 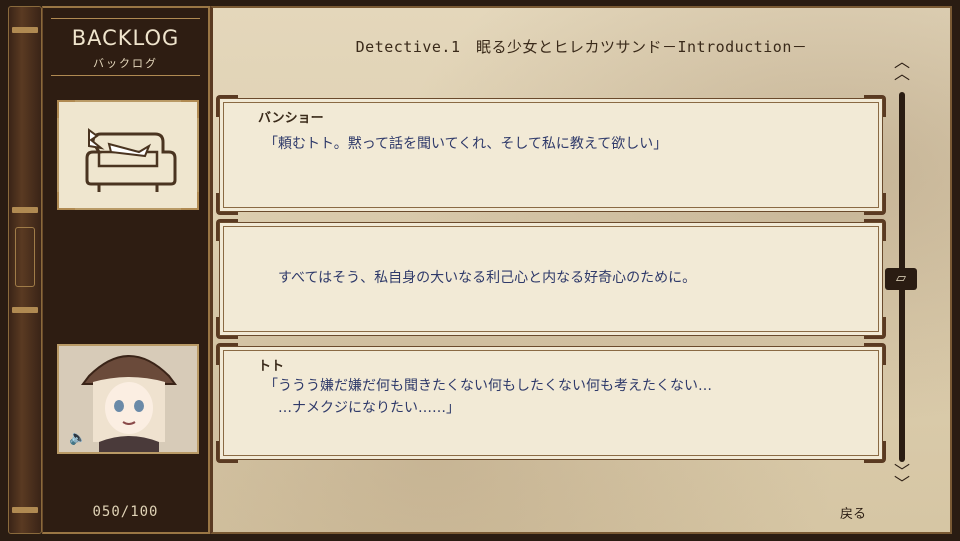 What do you see at coordinates (125, 512) in the screenshot?
I see `page-counter: 050/100` at bounding box center [125, 512].